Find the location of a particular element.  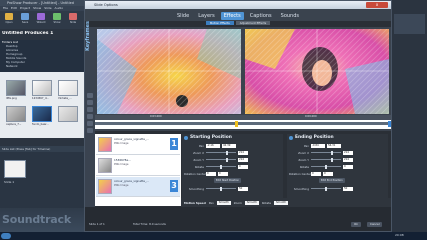

preview-panel is located at coordinates (409, 24).